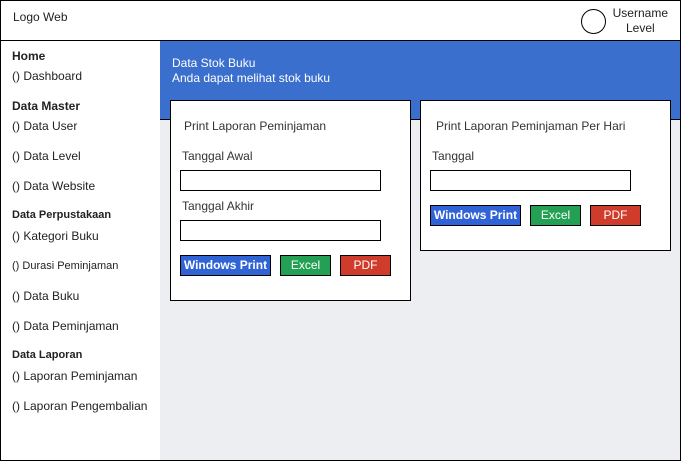  Describe the element at coordinates (62, 215) in the screenshot. I see `sidebar-heading-data-perpustakaan: Data Perpustakaan` at that location.